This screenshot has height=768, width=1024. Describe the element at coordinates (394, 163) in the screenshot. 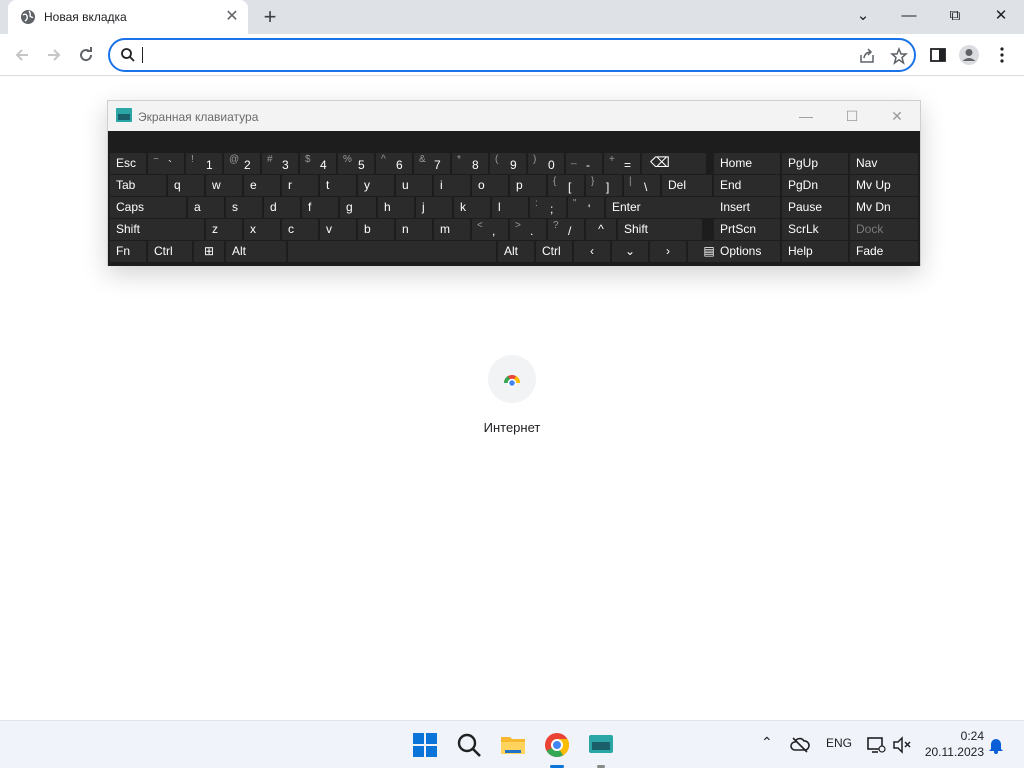

I see `osk-key: ^ 6` at that location.